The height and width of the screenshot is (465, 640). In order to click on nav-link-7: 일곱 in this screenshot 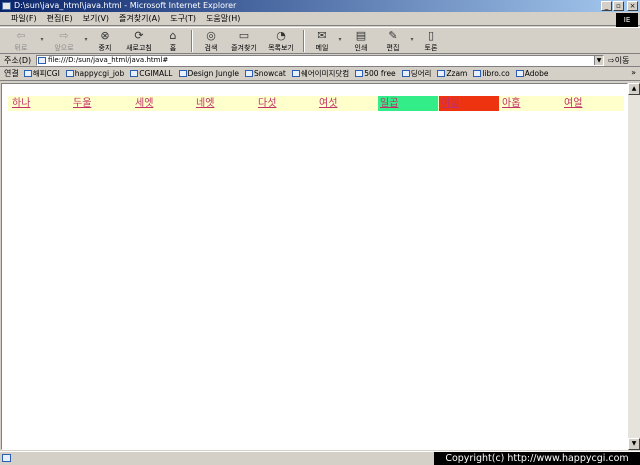, I will do `click(408, 103)`.